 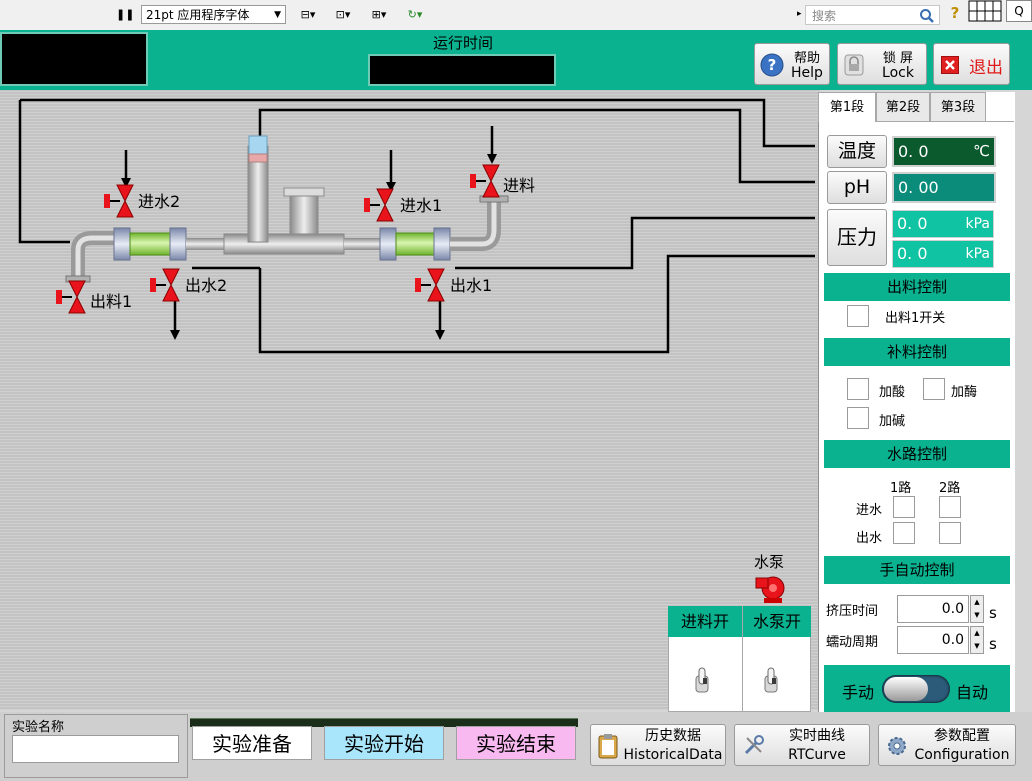 I want to click on water-in-2-checkbox, so click(x=950, y=507).